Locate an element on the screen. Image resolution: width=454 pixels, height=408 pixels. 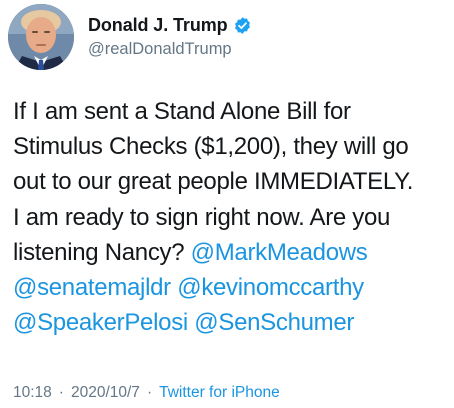
tweet-text-line: @senatemajldr @kevinomccarthy is located at coordinates (231, 287).